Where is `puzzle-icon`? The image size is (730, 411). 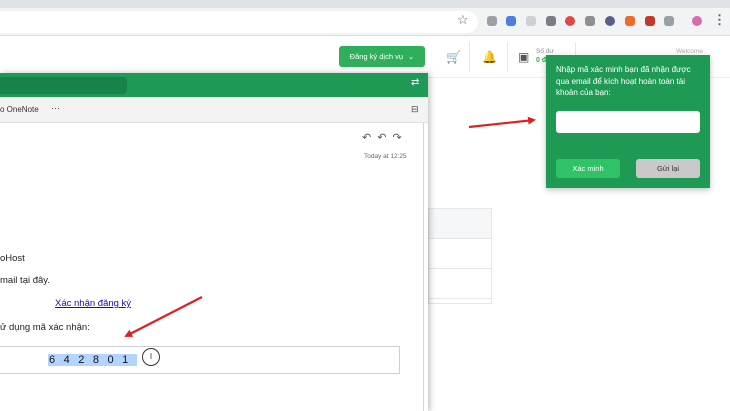 puzzle-icon is located at coordinates (669, 21).